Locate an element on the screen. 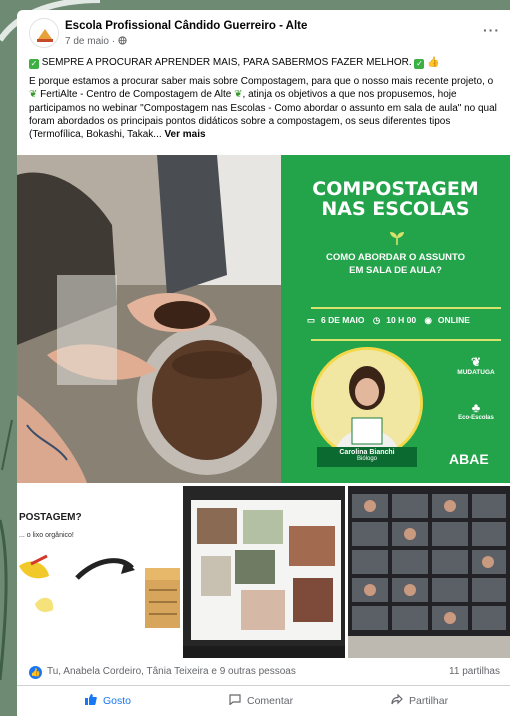 The height and width of the screenshot is (716, 510). post-actions: Gosto Comentar Partilhar is located at coordinates (263, 701).